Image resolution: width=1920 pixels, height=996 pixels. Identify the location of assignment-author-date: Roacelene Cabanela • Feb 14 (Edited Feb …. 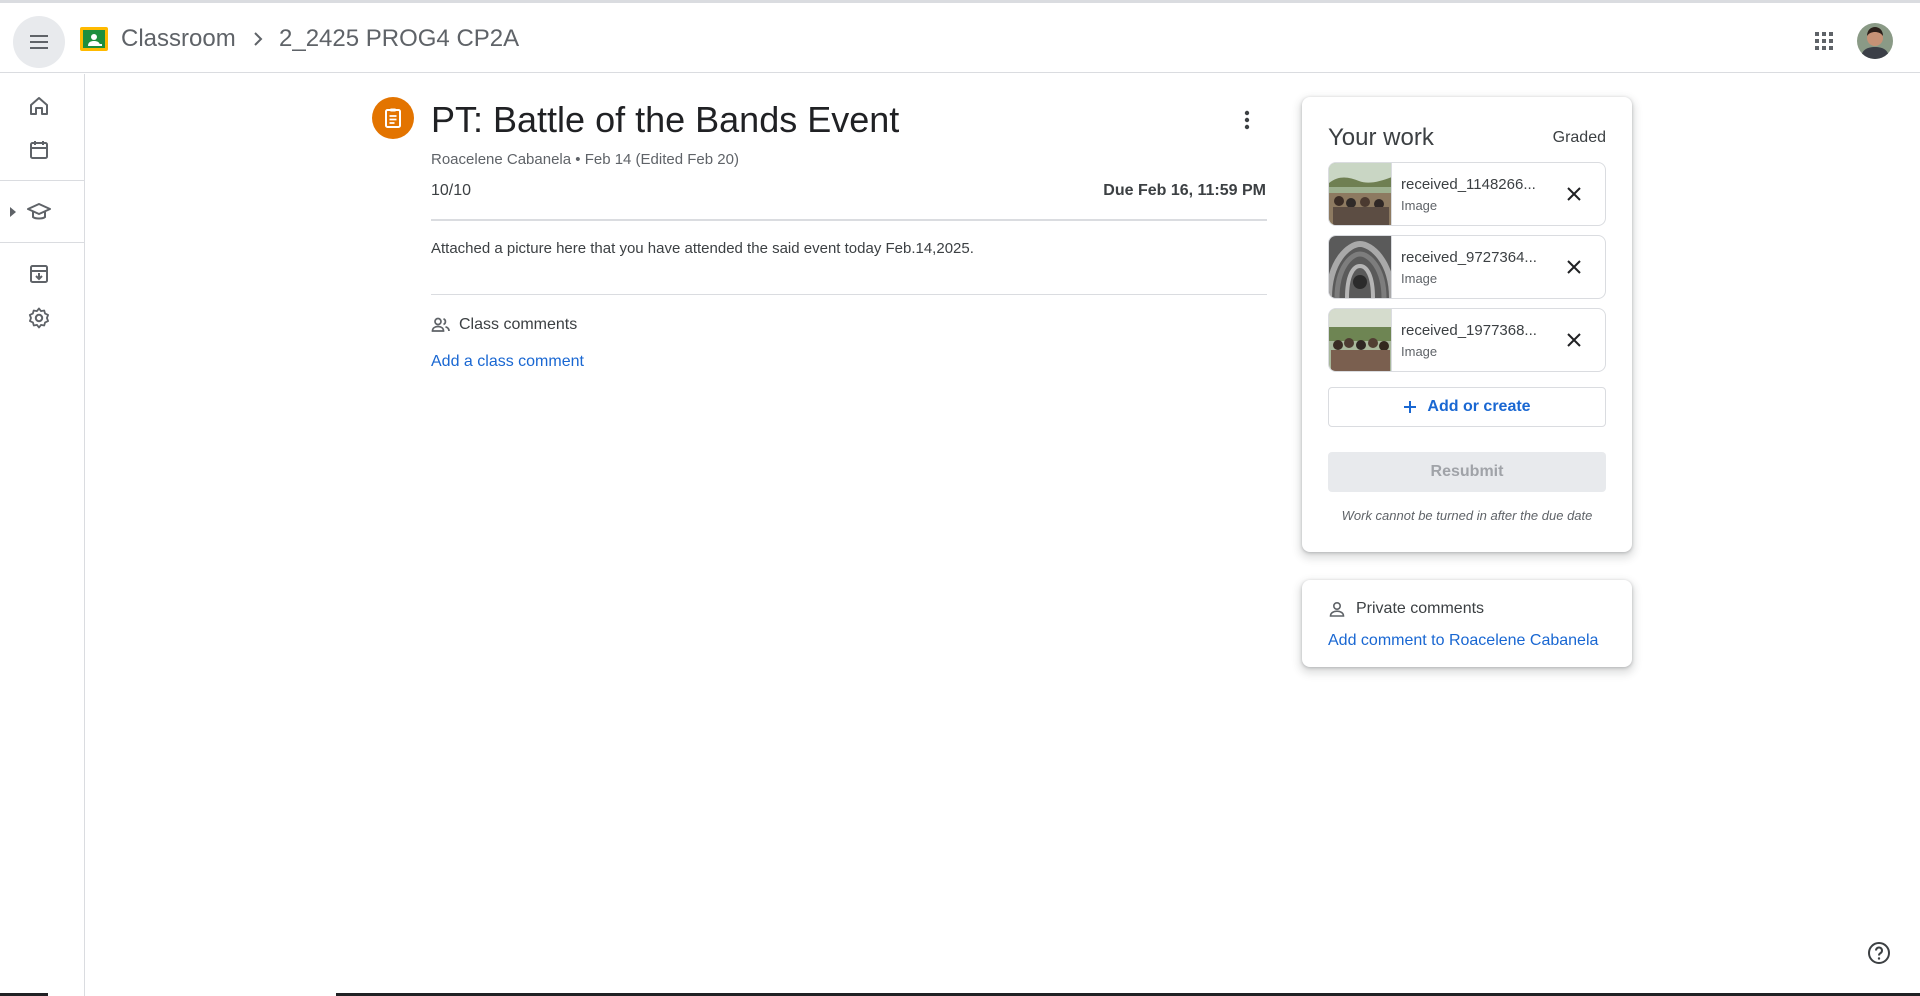
(585, 159).